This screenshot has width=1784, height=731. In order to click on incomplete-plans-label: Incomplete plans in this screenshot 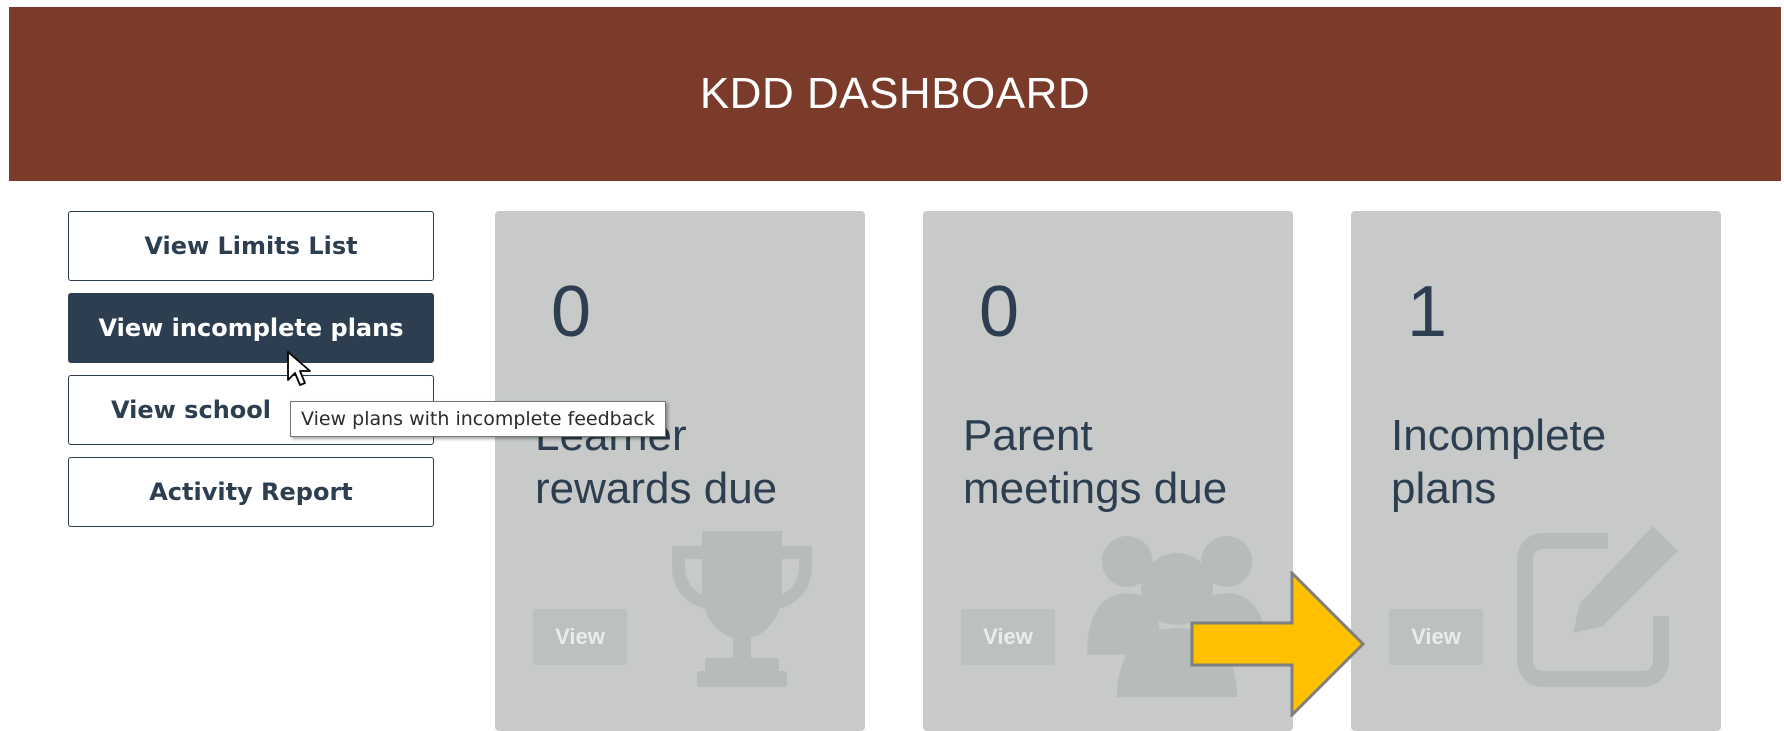, I will do `click(1499, 462)`.